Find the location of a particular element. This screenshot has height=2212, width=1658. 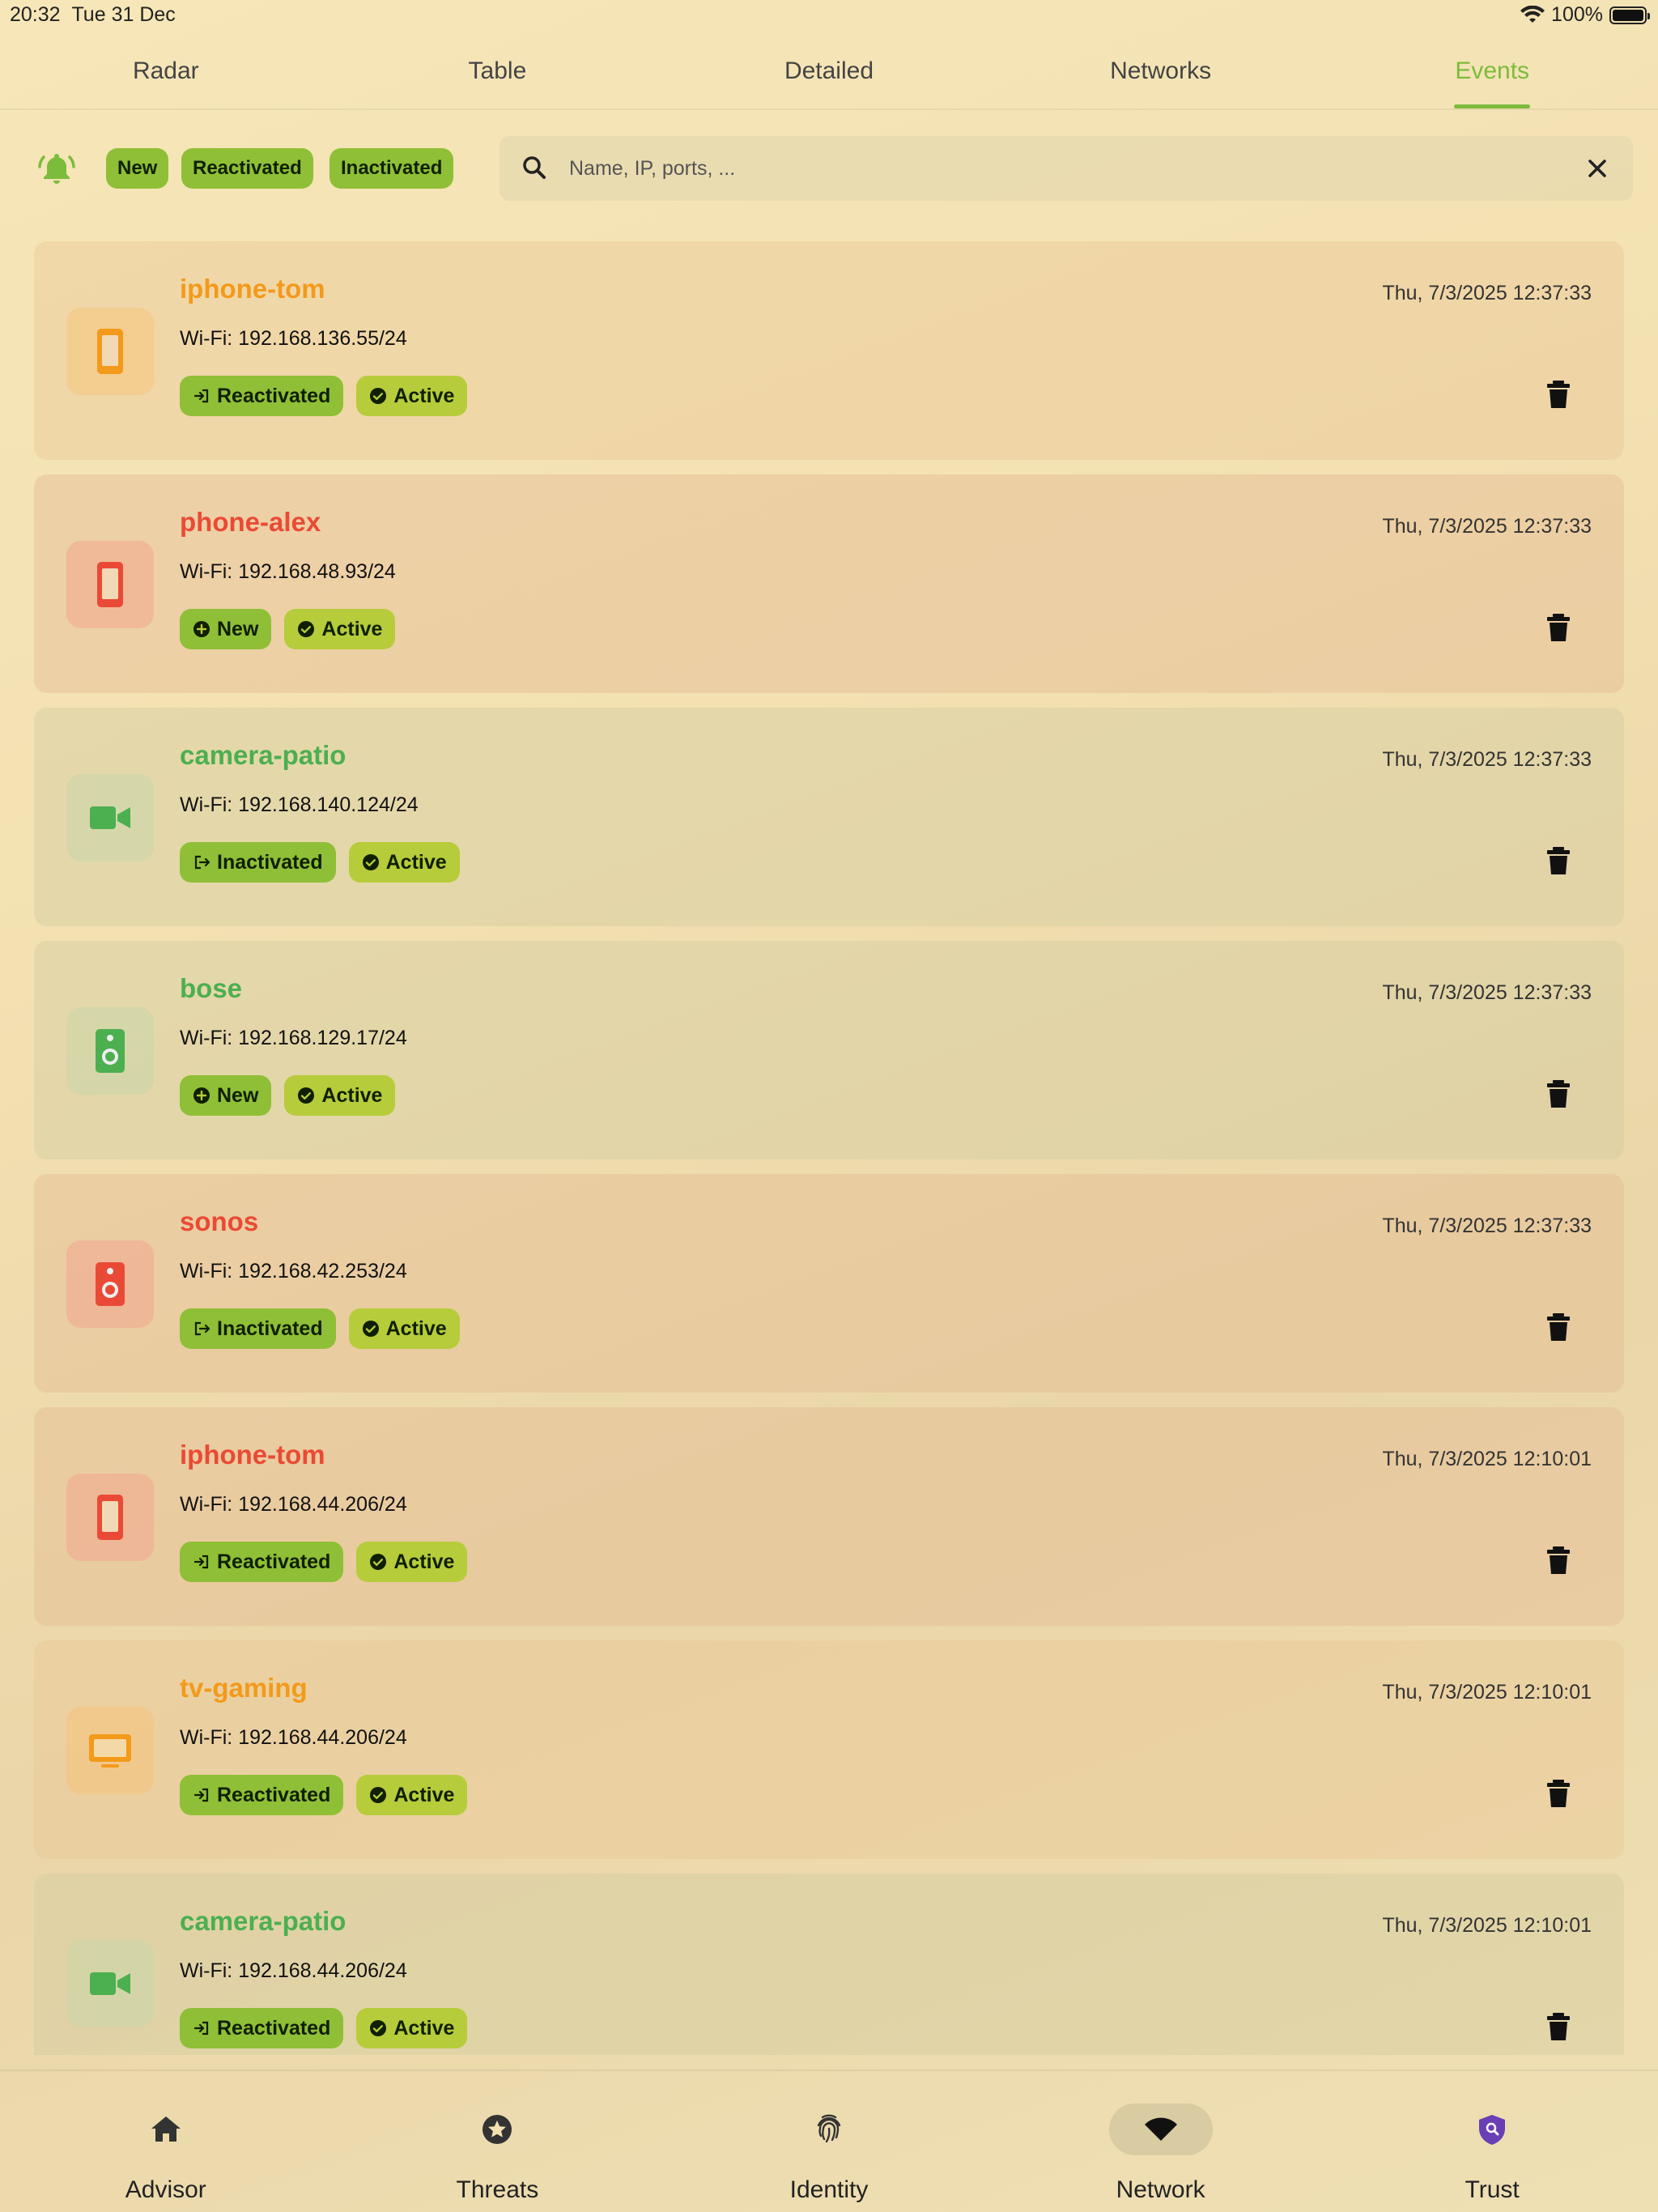

logout-icon is located at coordinates (202, 862).